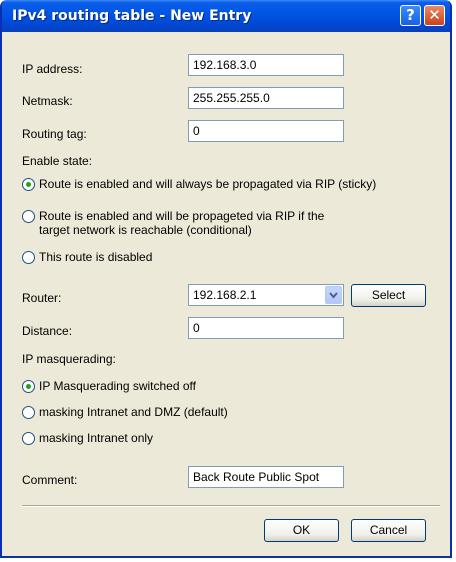 The width and height of the screenshot is (456, 562). I want to click on radio-masq-intranet-only-label: masking Intranet only, so click(96, 438).